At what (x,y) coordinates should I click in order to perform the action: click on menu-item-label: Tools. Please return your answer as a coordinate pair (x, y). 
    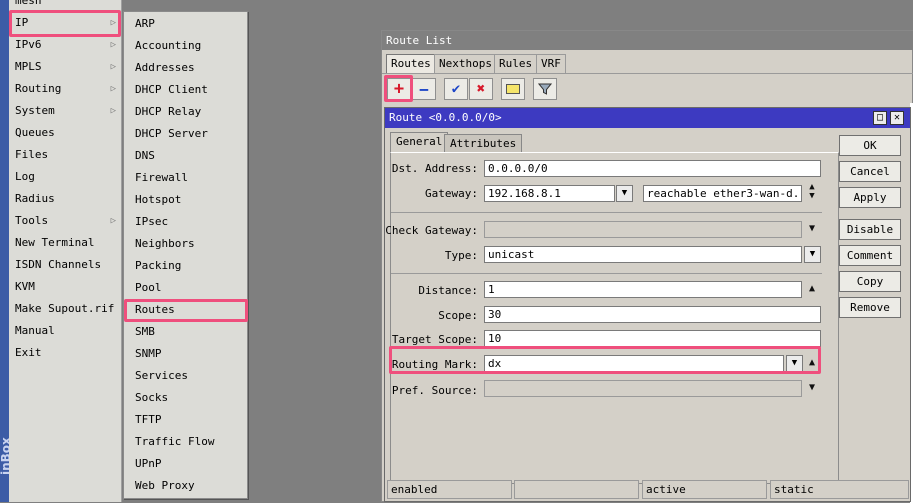
    Looking at the image, I should click on (32, 220).